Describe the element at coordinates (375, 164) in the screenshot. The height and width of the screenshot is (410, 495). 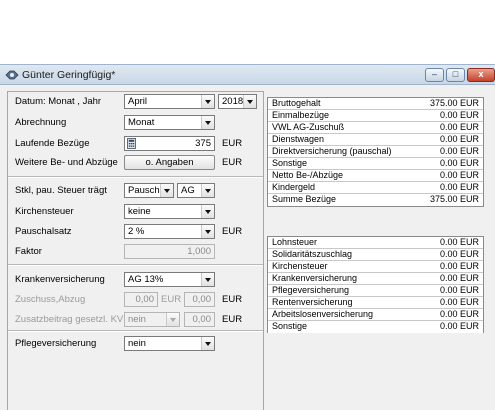
I see `table-row: Sonstige 0.00 EUR` at that location.